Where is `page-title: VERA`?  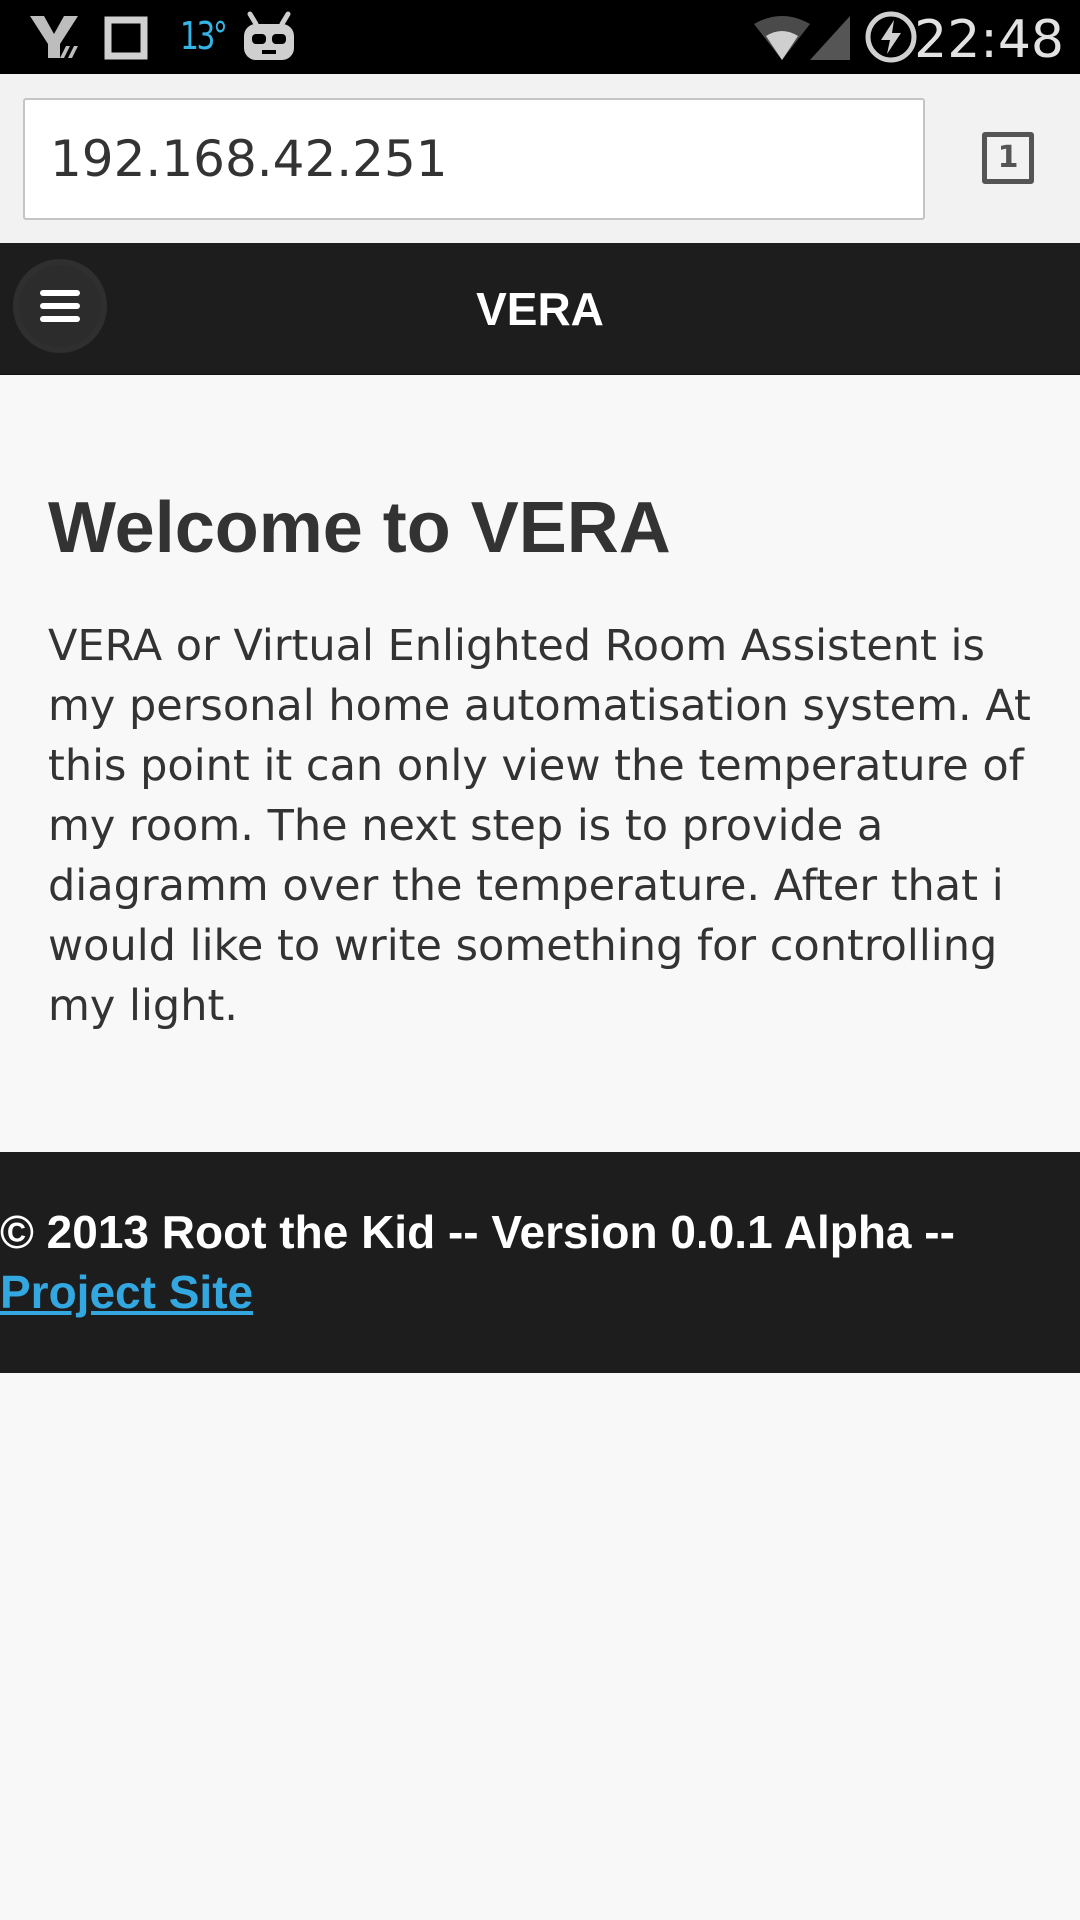 page-title: VERA is located at coordinates (540, 309).